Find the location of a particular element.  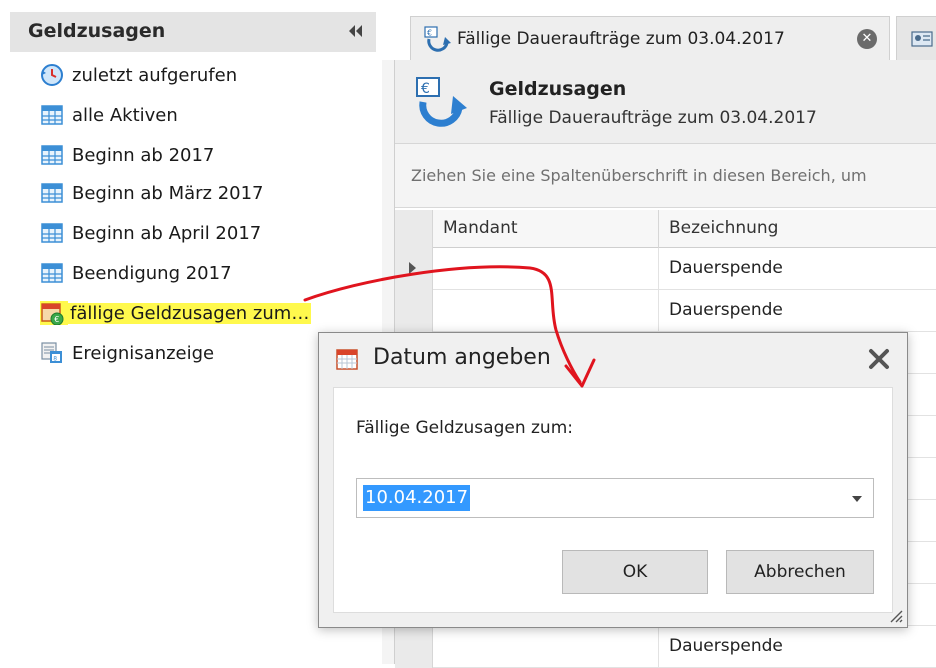

recent-clock-icon is located at coordinates (52, 75).